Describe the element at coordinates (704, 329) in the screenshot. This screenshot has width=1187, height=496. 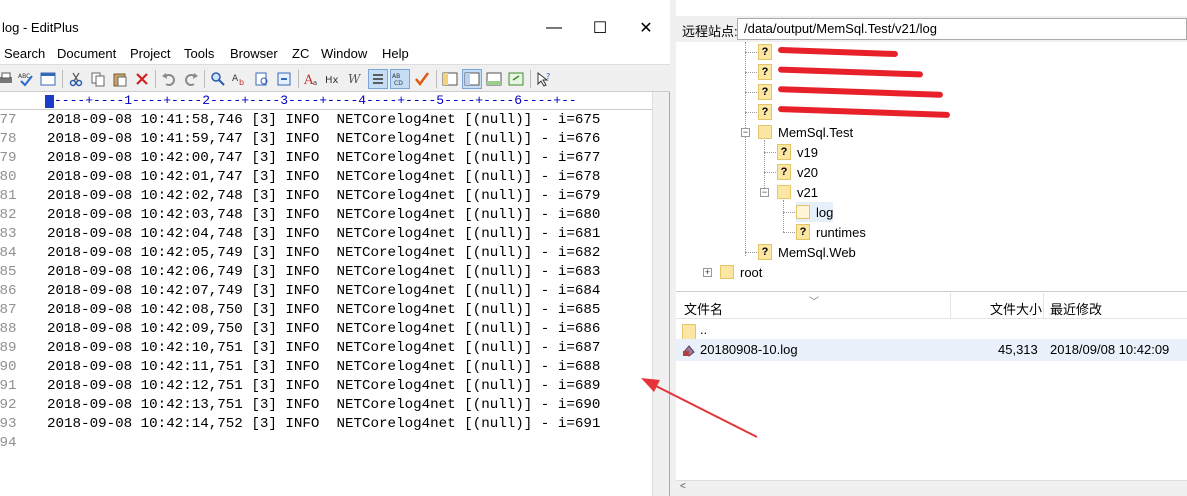
I see `file-name: ..` at that location.